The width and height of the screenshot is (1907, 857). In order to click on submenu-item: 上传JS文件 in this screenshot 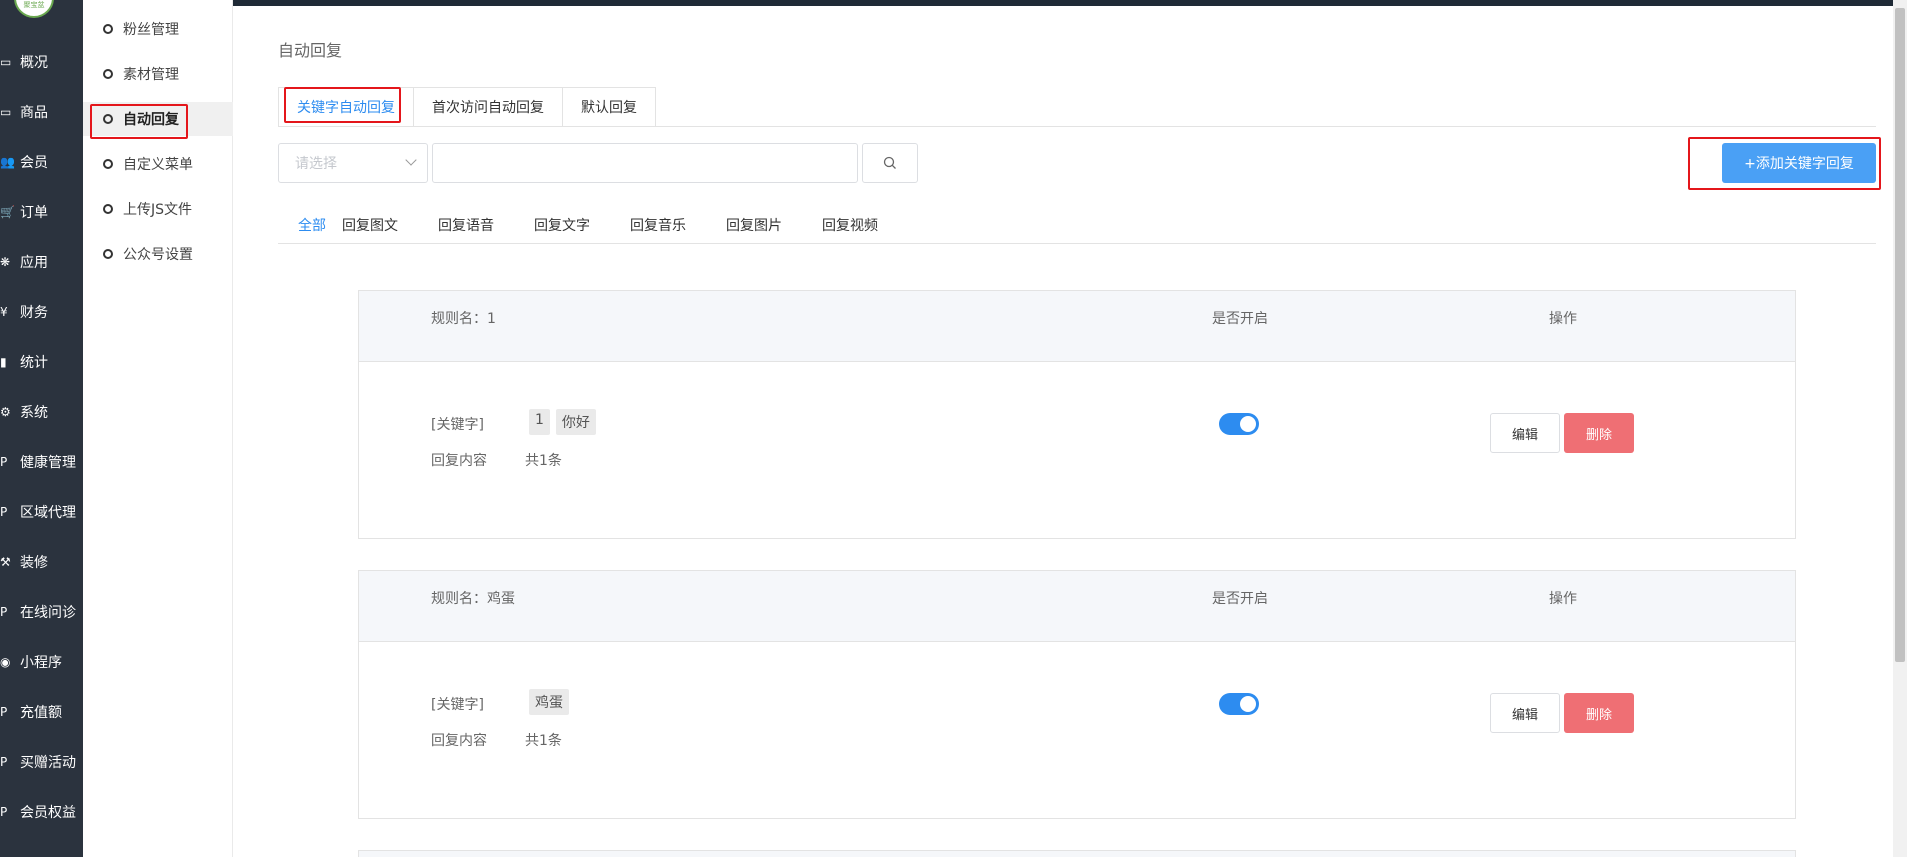, I will do `click(158, 209)`.